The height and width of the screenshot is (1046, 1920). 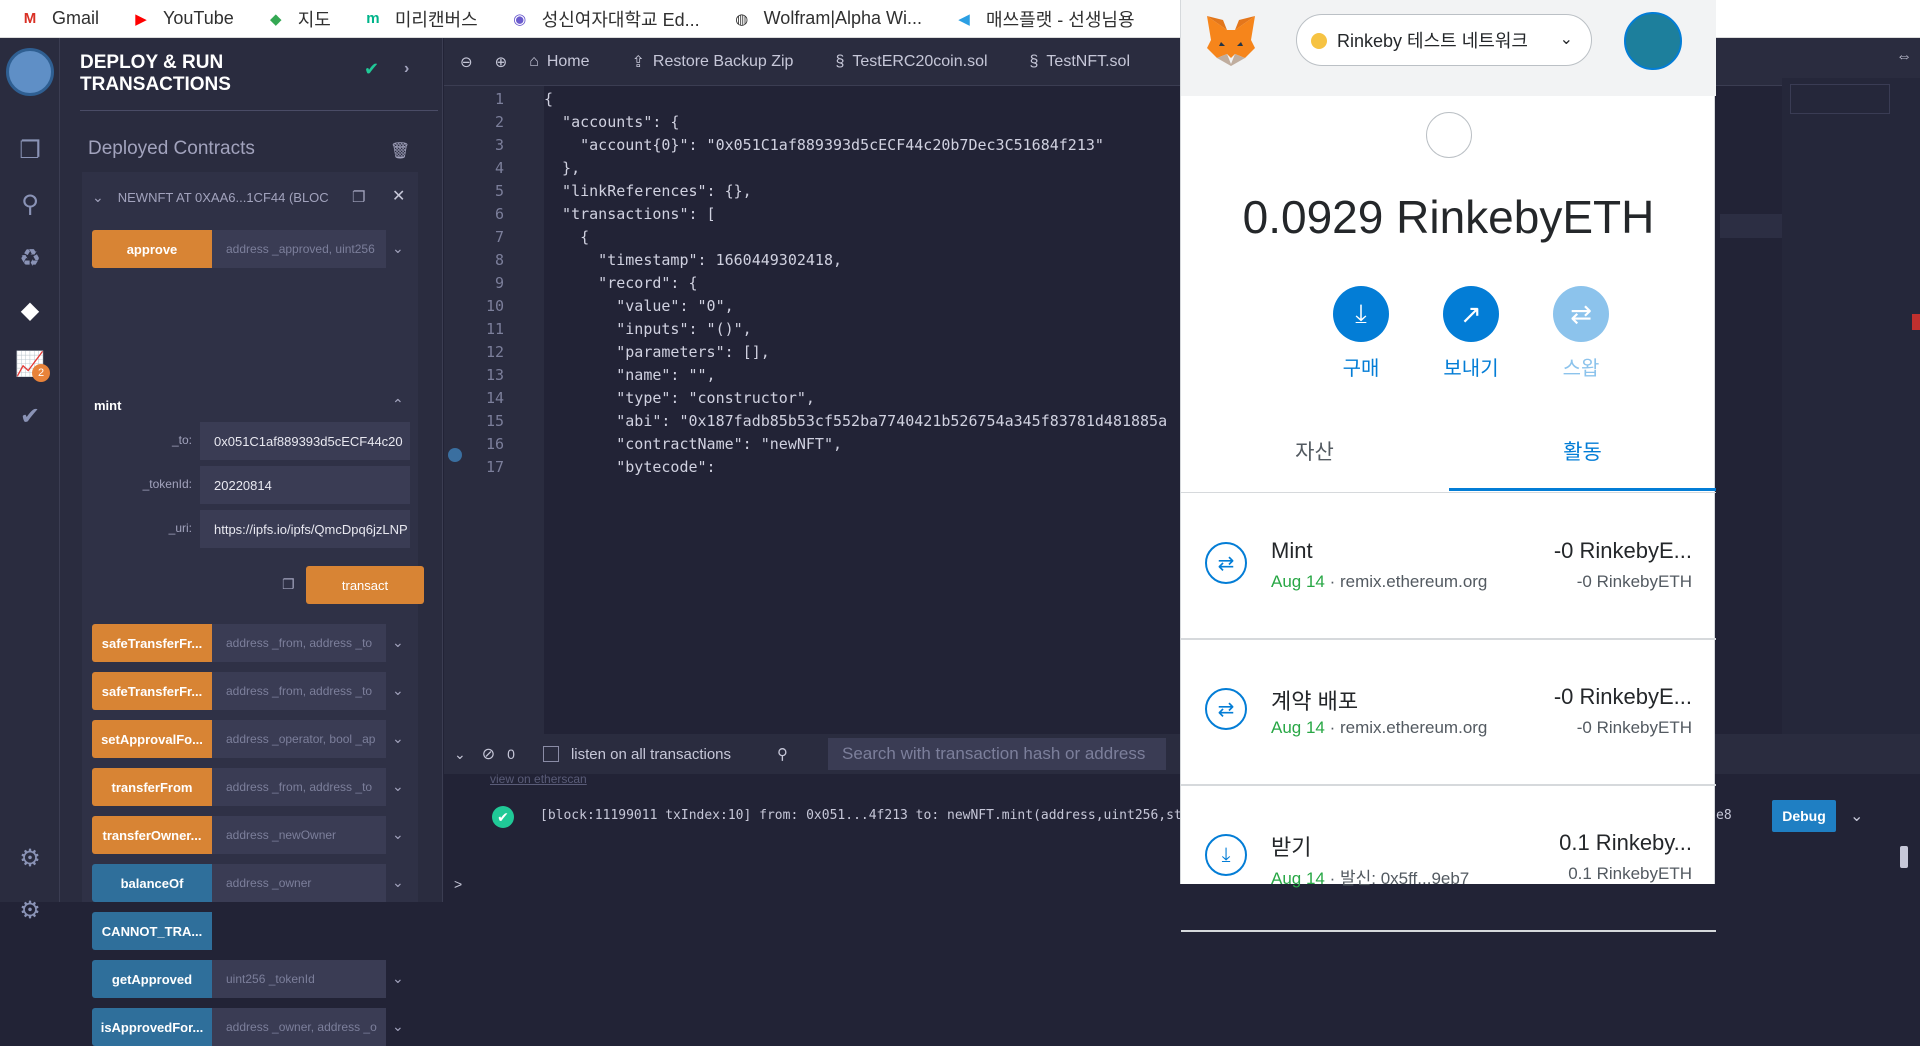 I want to click on minimap-viewport, so click(x=1840, y=99).